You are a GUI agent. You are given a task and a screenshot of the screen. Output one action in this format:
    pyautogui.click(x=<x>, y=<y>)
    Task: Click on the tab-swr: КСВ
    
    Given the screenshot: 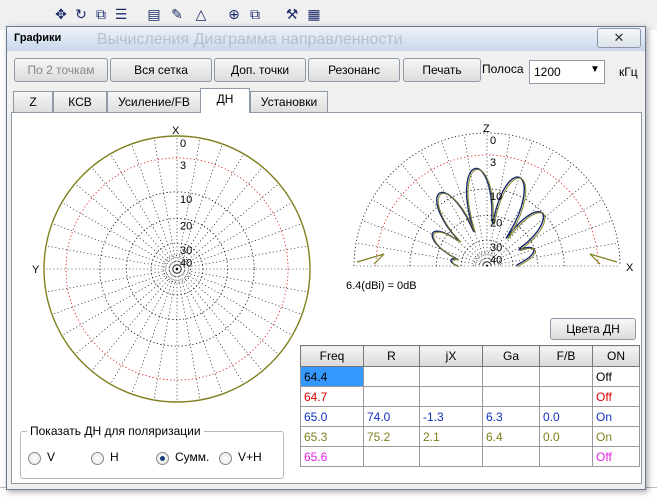 What is the action you would take?
    pyautogui.click(x=80, y=101)
    